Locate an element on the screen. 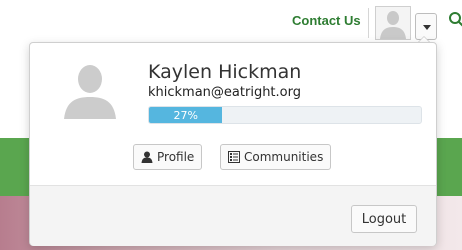 This screenshot has width=462, height=250. user-icon is located at coordinates (147, 157).